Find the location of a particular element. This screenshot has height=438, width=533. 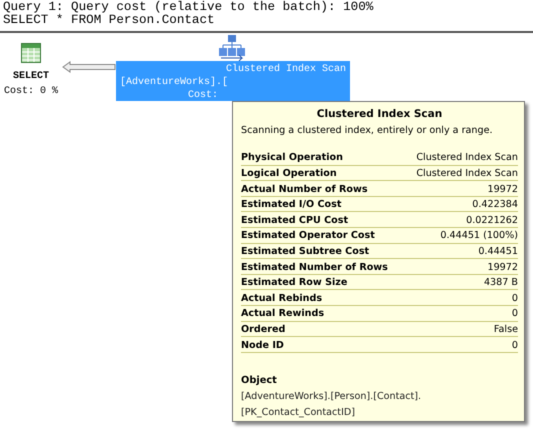

query-text: SELECT * FROM Person.Contact is located at coordinates (109, 20).